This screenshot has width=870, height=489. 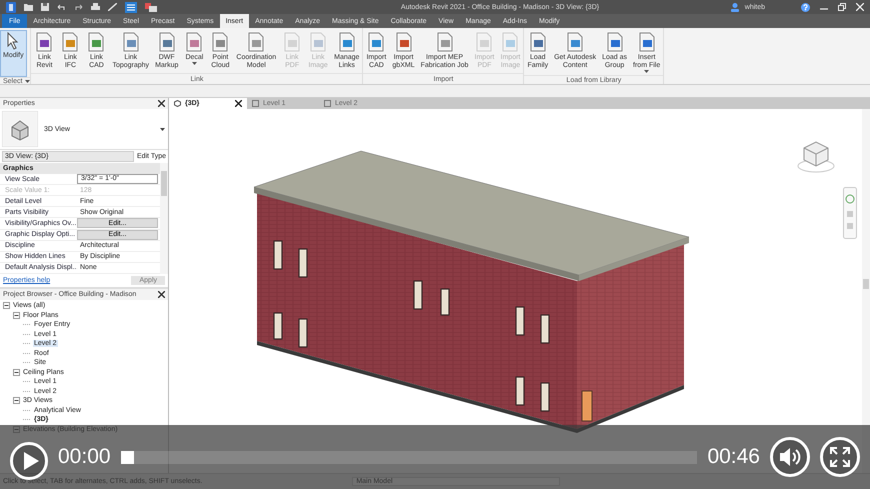 I want to click on app-logo-icon, so click(x=11, y=7).